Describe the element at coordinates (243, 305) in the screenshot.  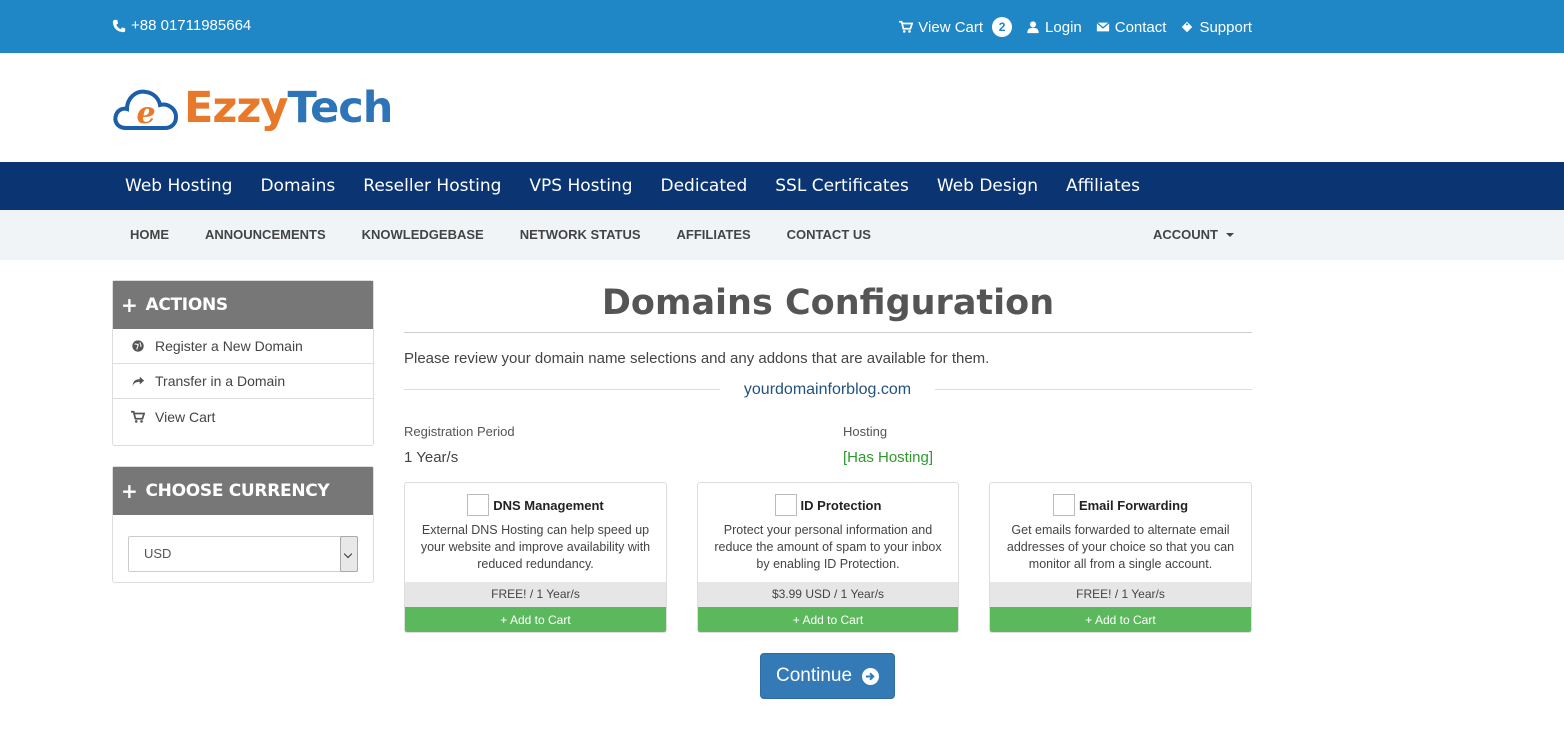
I see `actions-panel-header: + ACTIONS` at that location.